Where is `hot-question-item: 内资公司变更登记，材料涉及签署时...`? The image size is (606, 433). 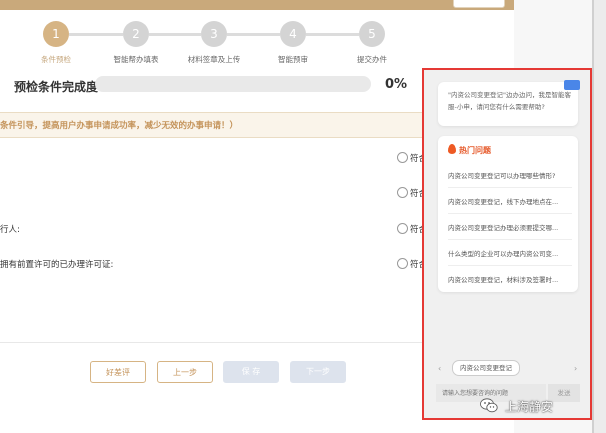 hot-question-item: 内资公司变更登记，材料涉及签署时... is located at coordinates (510, 279).